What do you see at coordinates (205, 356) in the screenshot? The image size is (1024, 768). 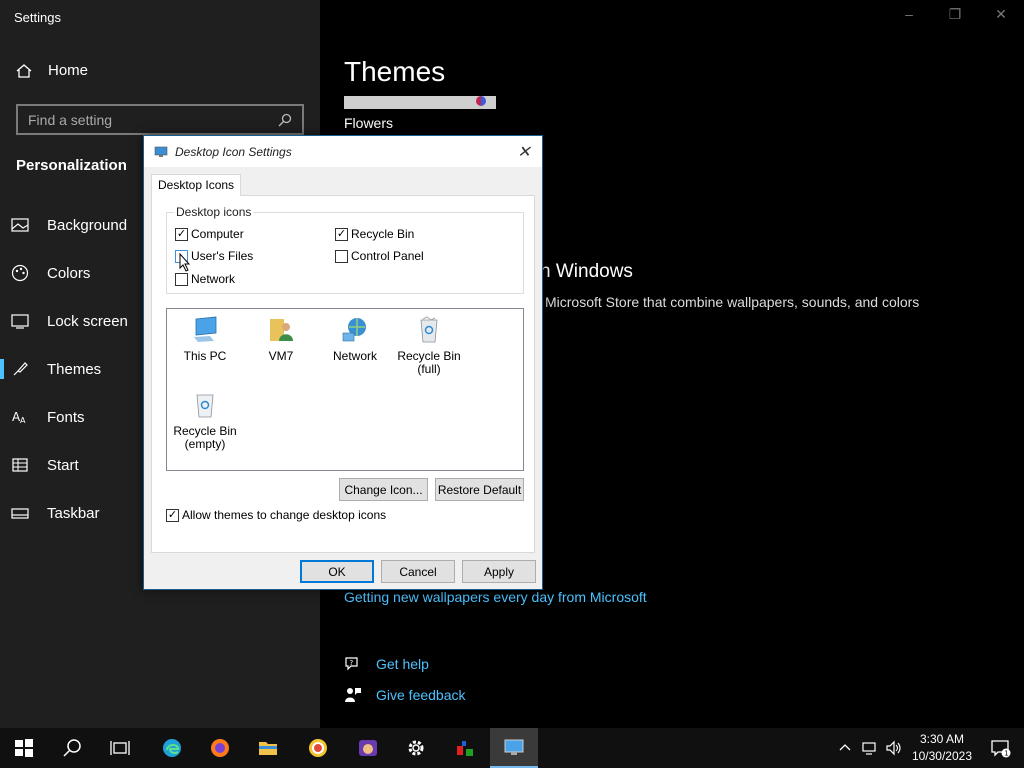 I see `icon-label: This PC` at bounding box center [205, 356].